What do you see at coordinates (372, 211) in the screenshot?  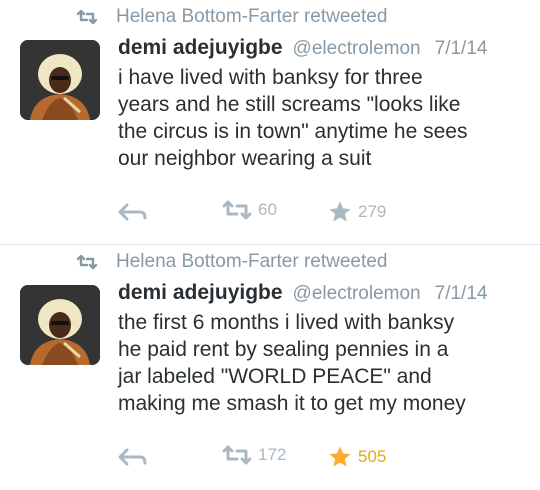 I see `favorite-count: 279` at bounding box center [372, 211].